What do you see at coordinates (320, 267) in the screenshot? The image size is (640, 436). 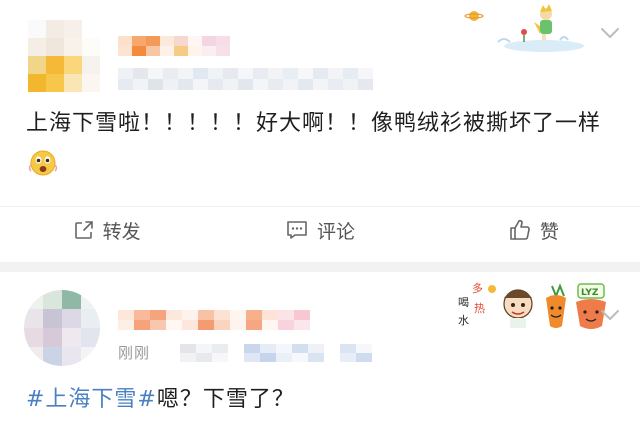 I see `feed-separator` at bounding box center [320, 267].